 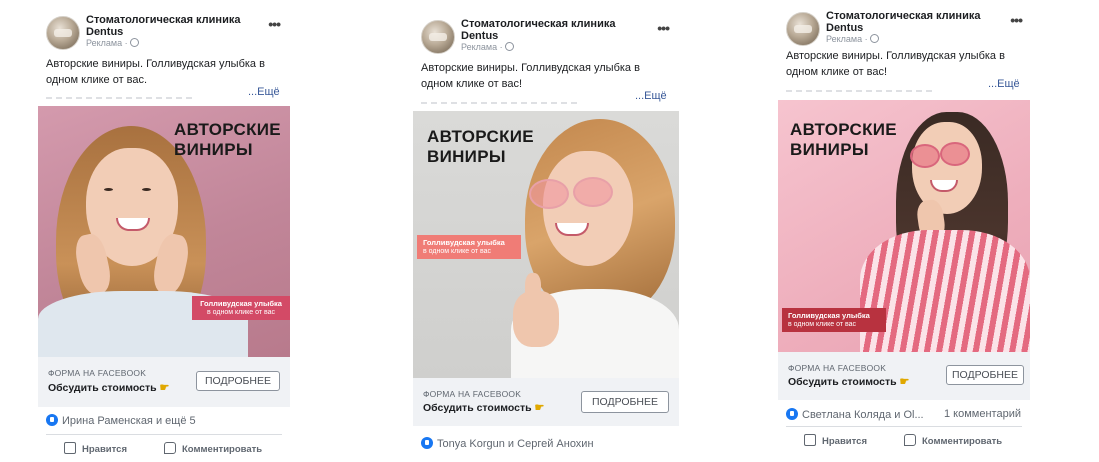 I want to click on reactions-summary: Ирина Раменская и ещё 5, so click(x=121, y=420).